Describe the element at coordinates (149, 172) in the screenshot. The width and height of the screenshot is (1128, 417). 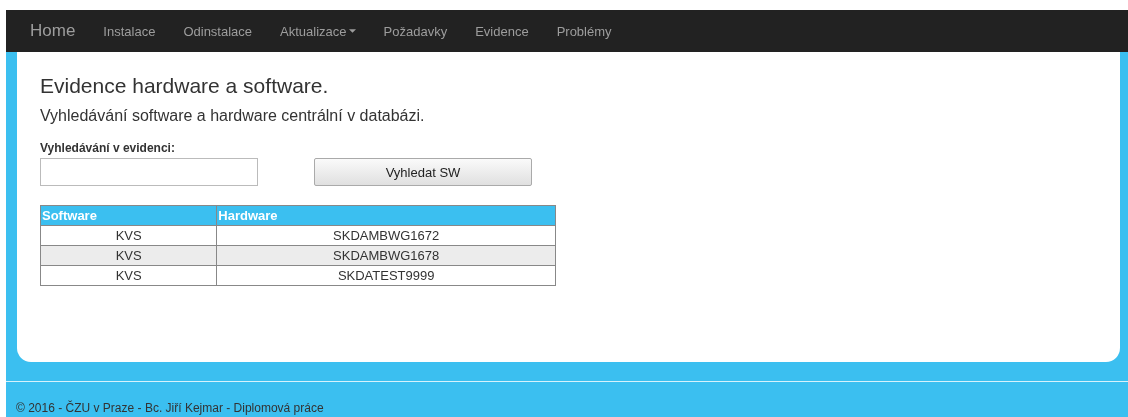
I see `search-field` at that location.